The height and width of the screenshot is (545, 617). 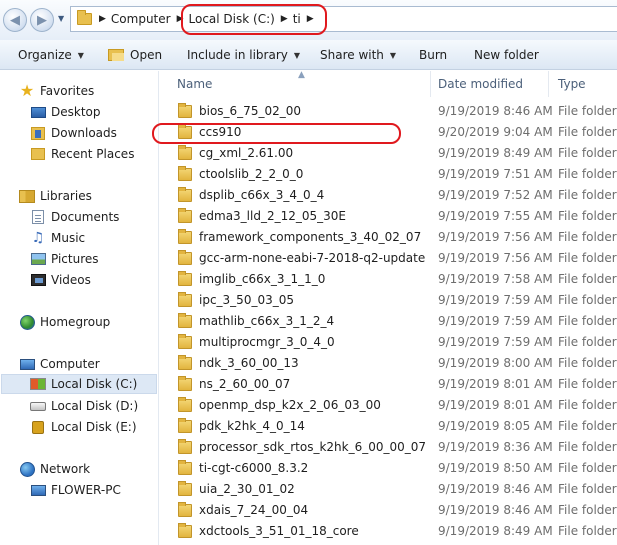 I want to click on file-date-modified: 9/19/2019 7:56 AM, so click(x=495, y=258).